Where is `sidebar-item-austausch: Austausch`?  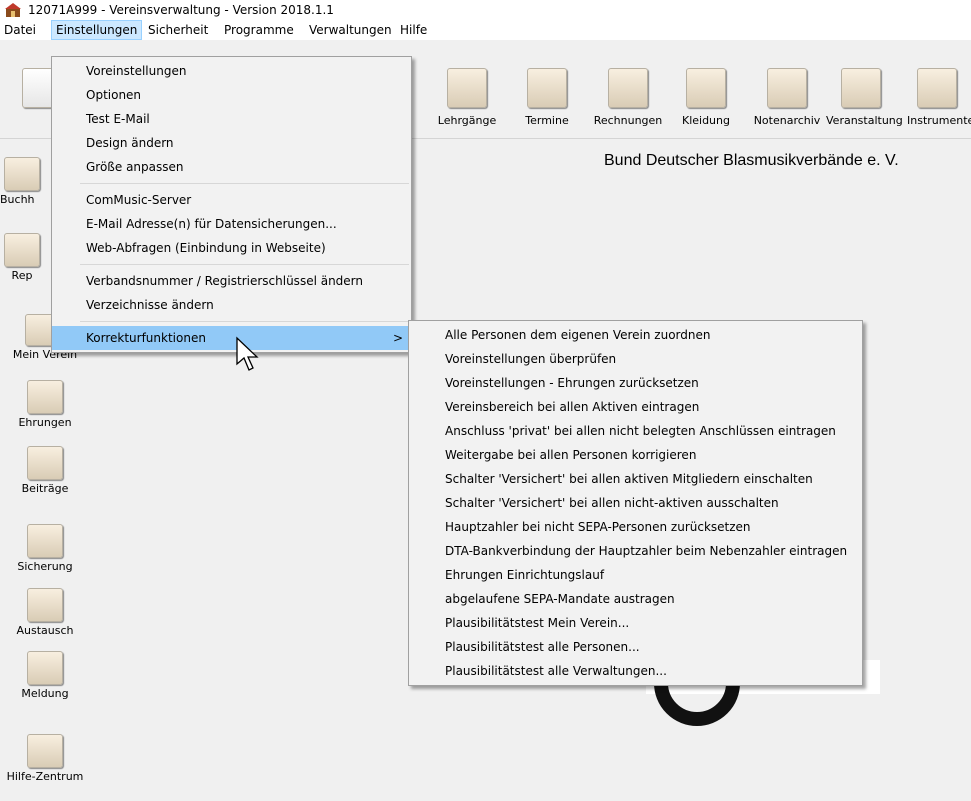
sidebar-item-austausch: Austausch is located at coordinates (45, 612).